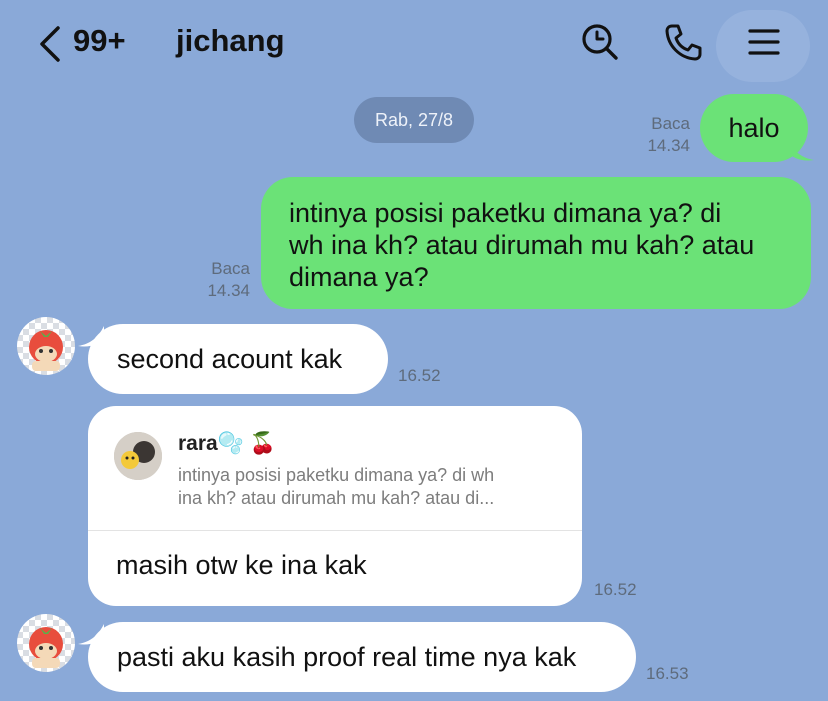  Describe the element at coordinates (414, 43) in the screenshot. I see `chat-header: 99+ jichang` at that location.